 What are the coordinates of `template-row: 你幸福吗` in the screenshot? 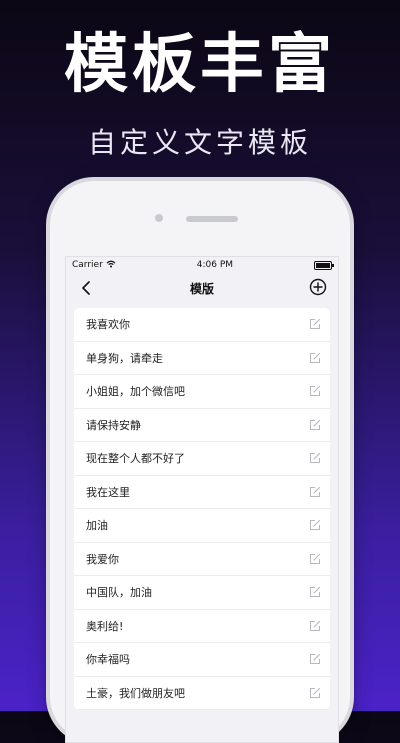 It's located at (202, 660).